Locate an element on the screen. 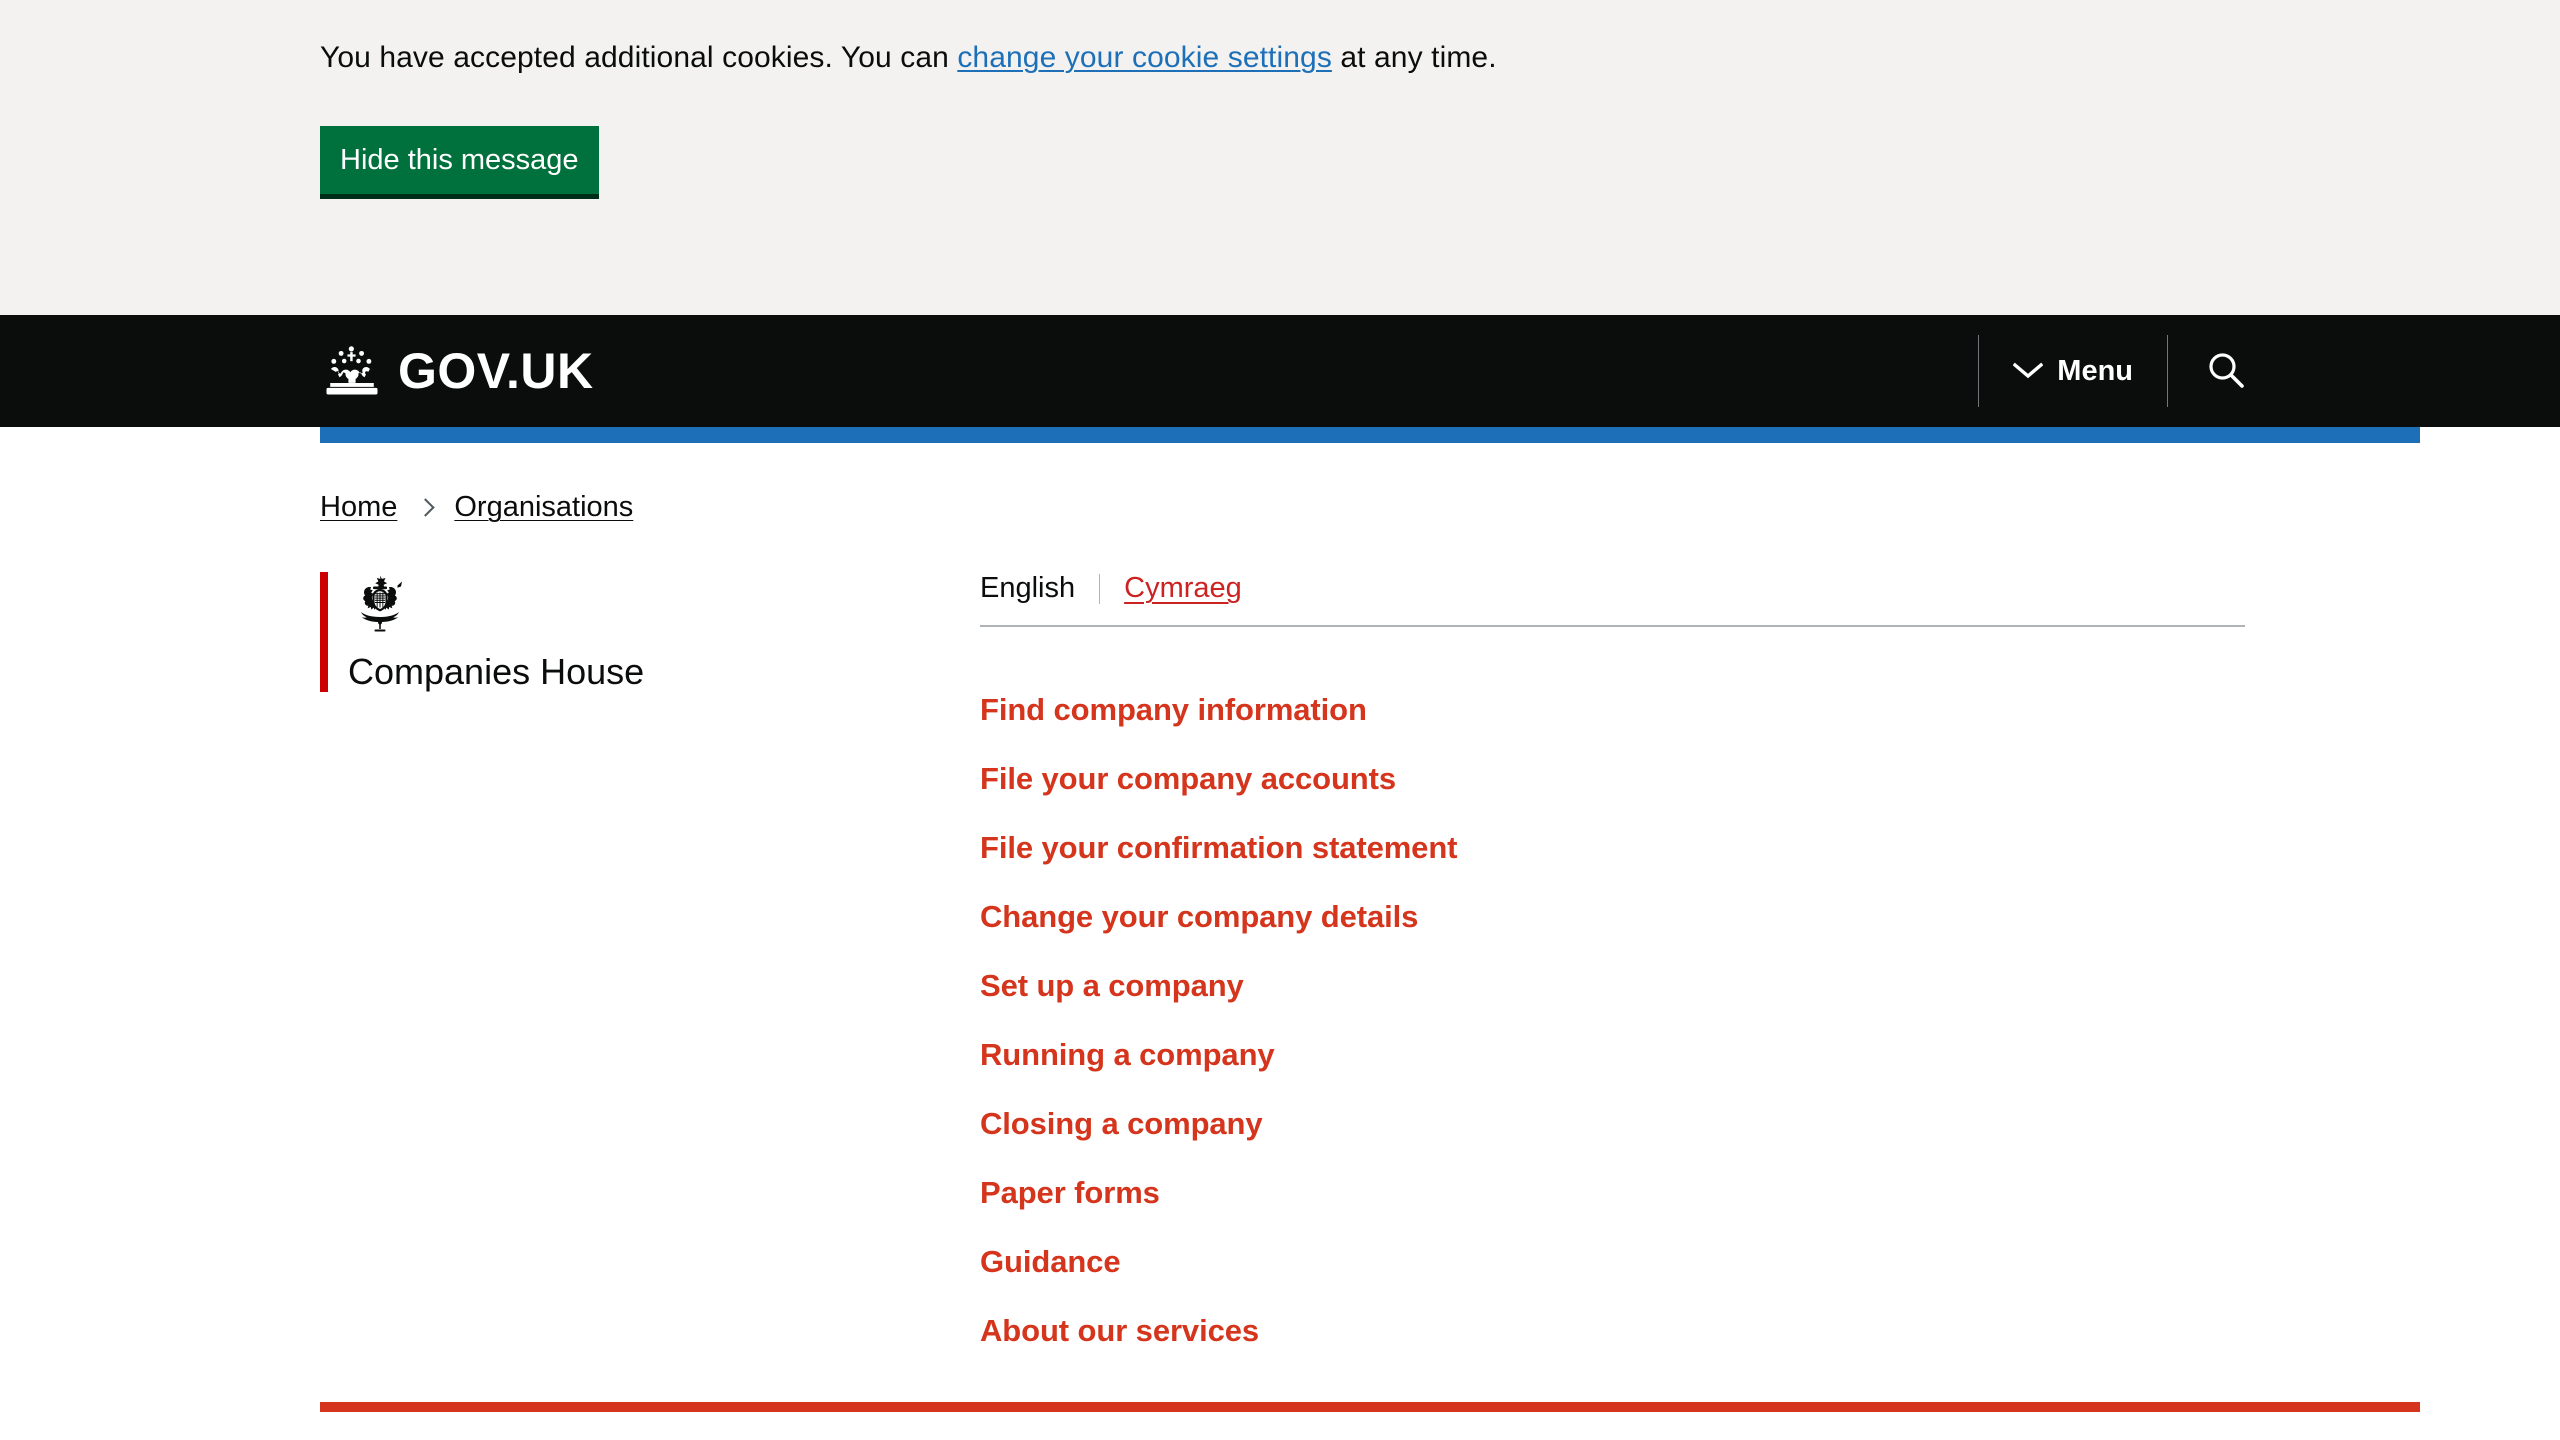  organisation-logo: Companies House is located at coordinates (482, 632).